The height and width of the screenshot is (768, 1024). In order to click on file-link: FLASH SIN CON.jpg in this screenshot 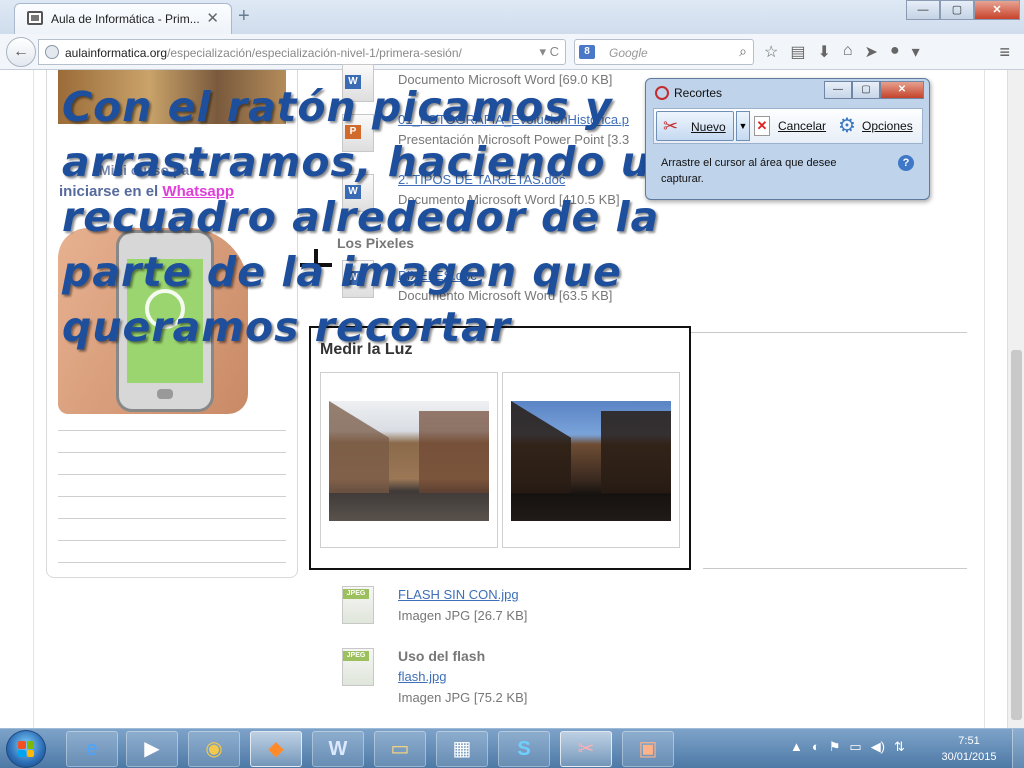, I will do `click(458, 594)`.